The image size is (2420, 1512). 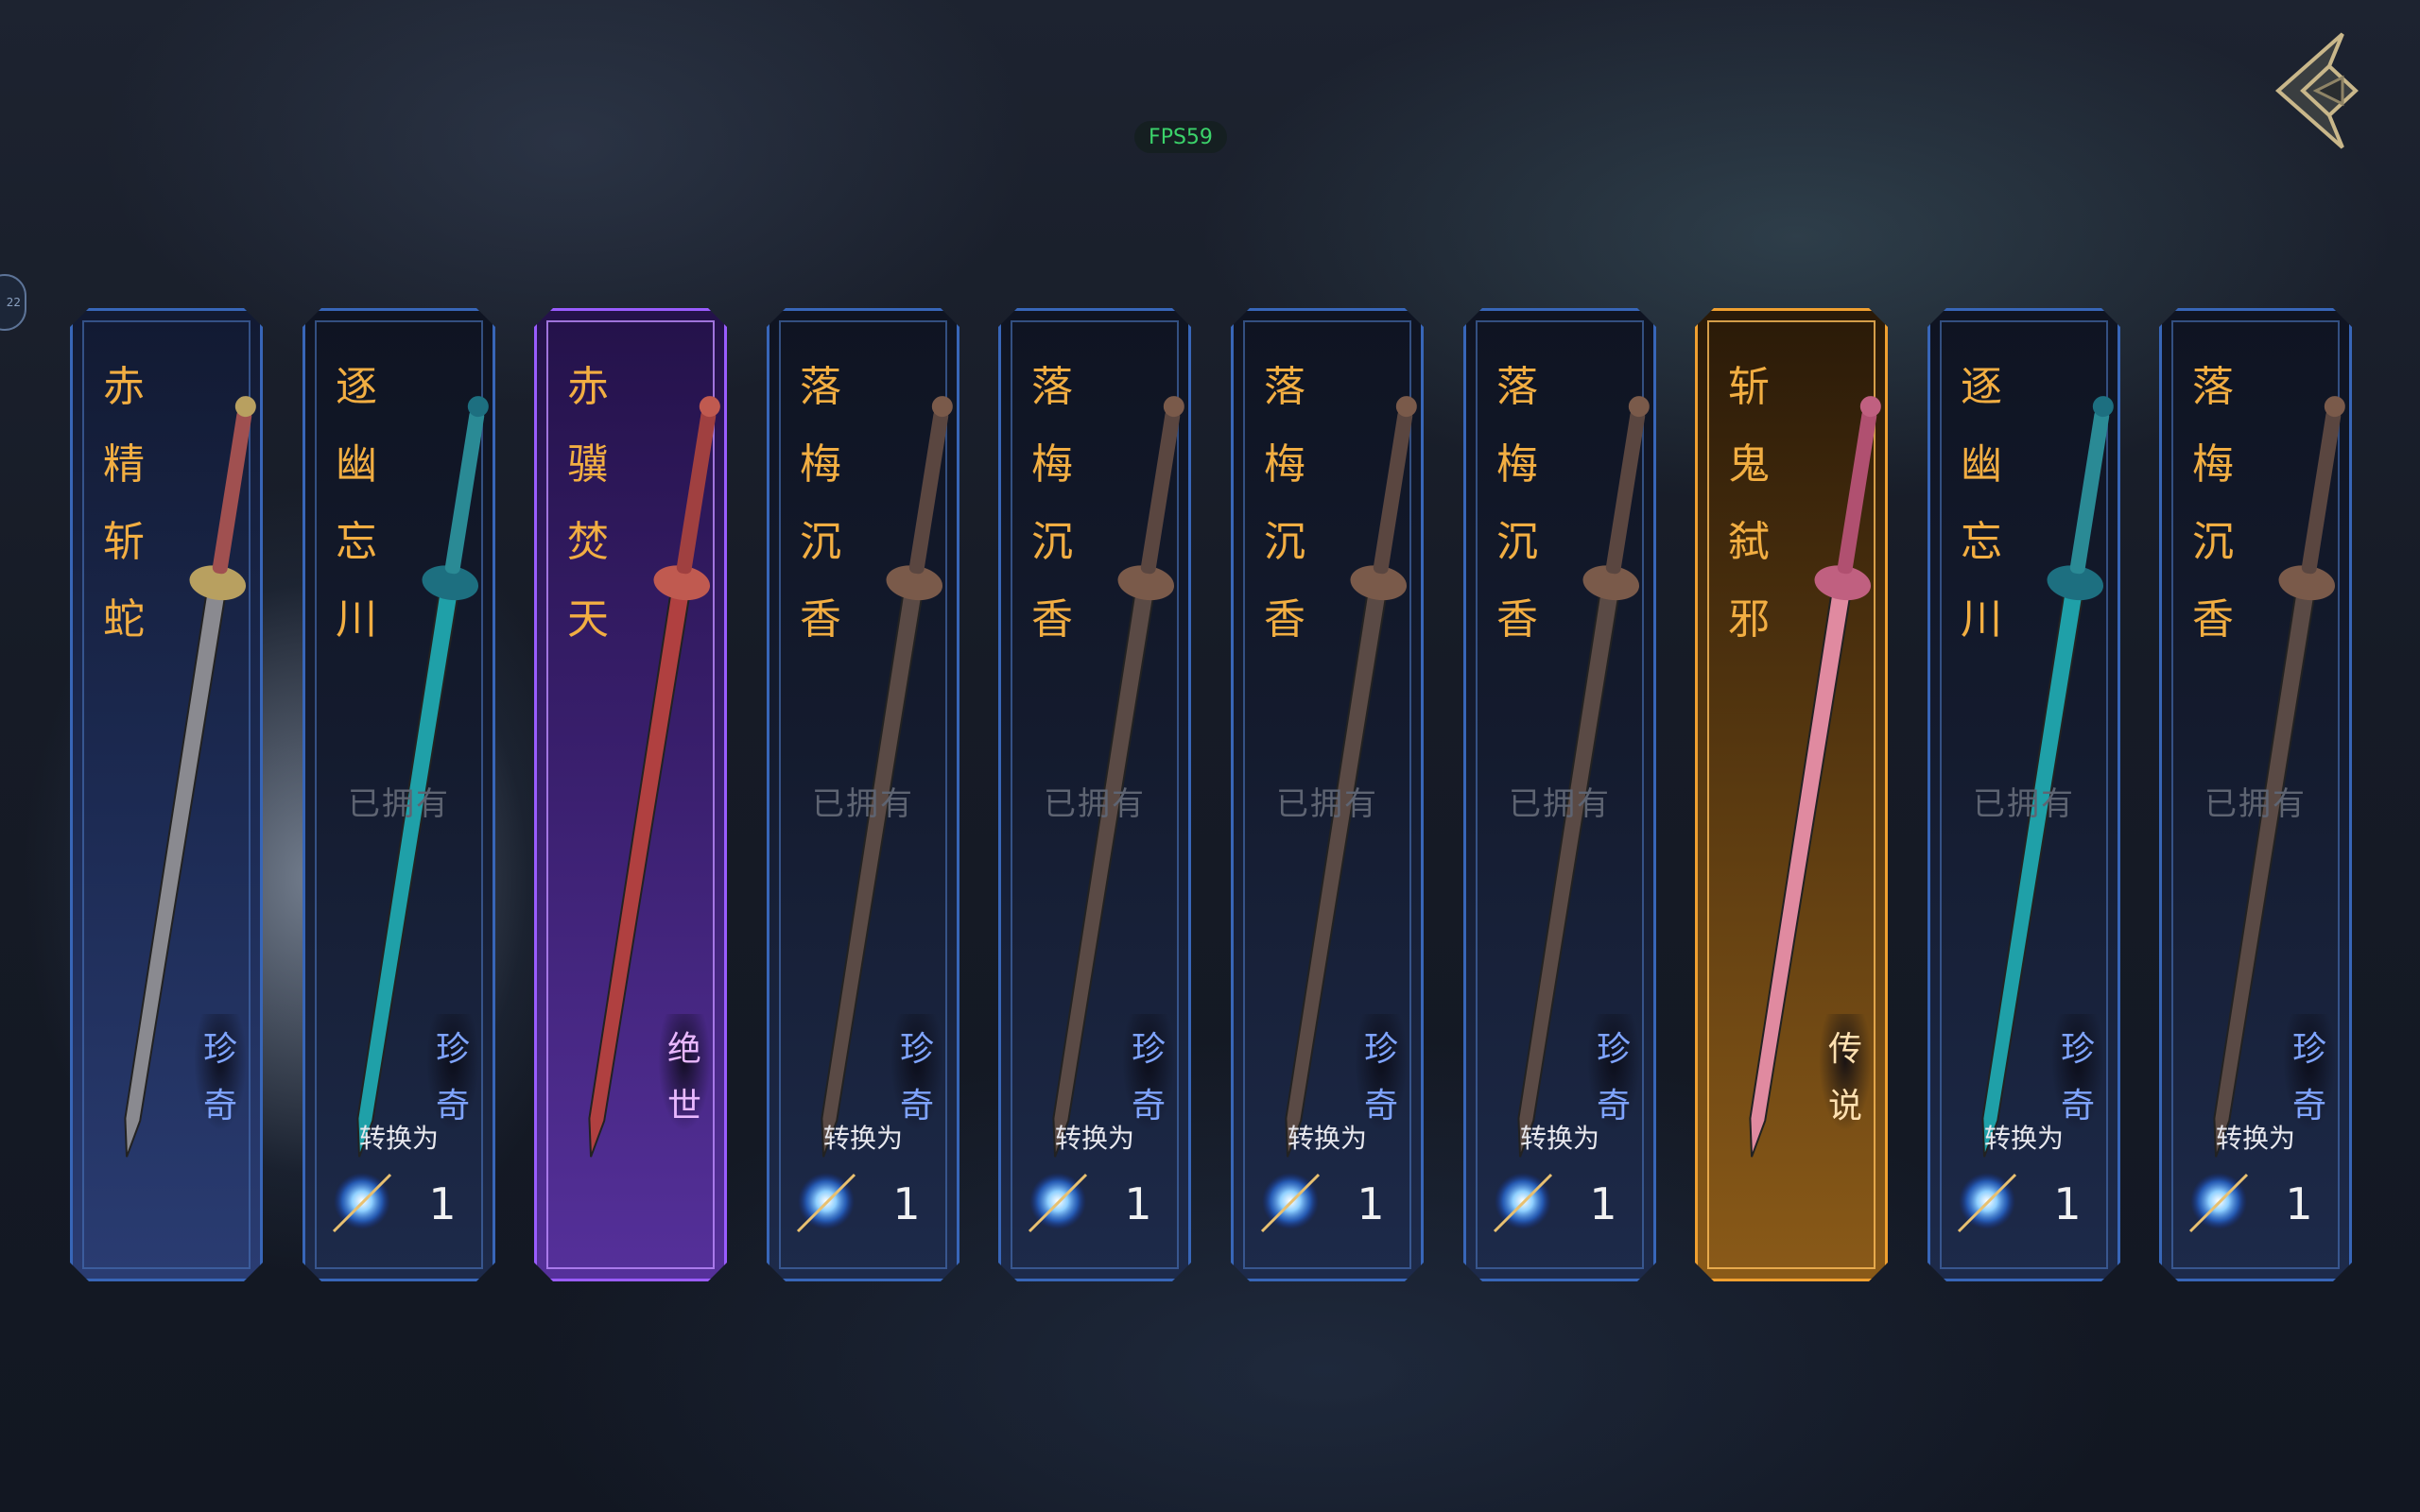 I want to click on rarity-label: 传说, so click(x=1844, y=1077).